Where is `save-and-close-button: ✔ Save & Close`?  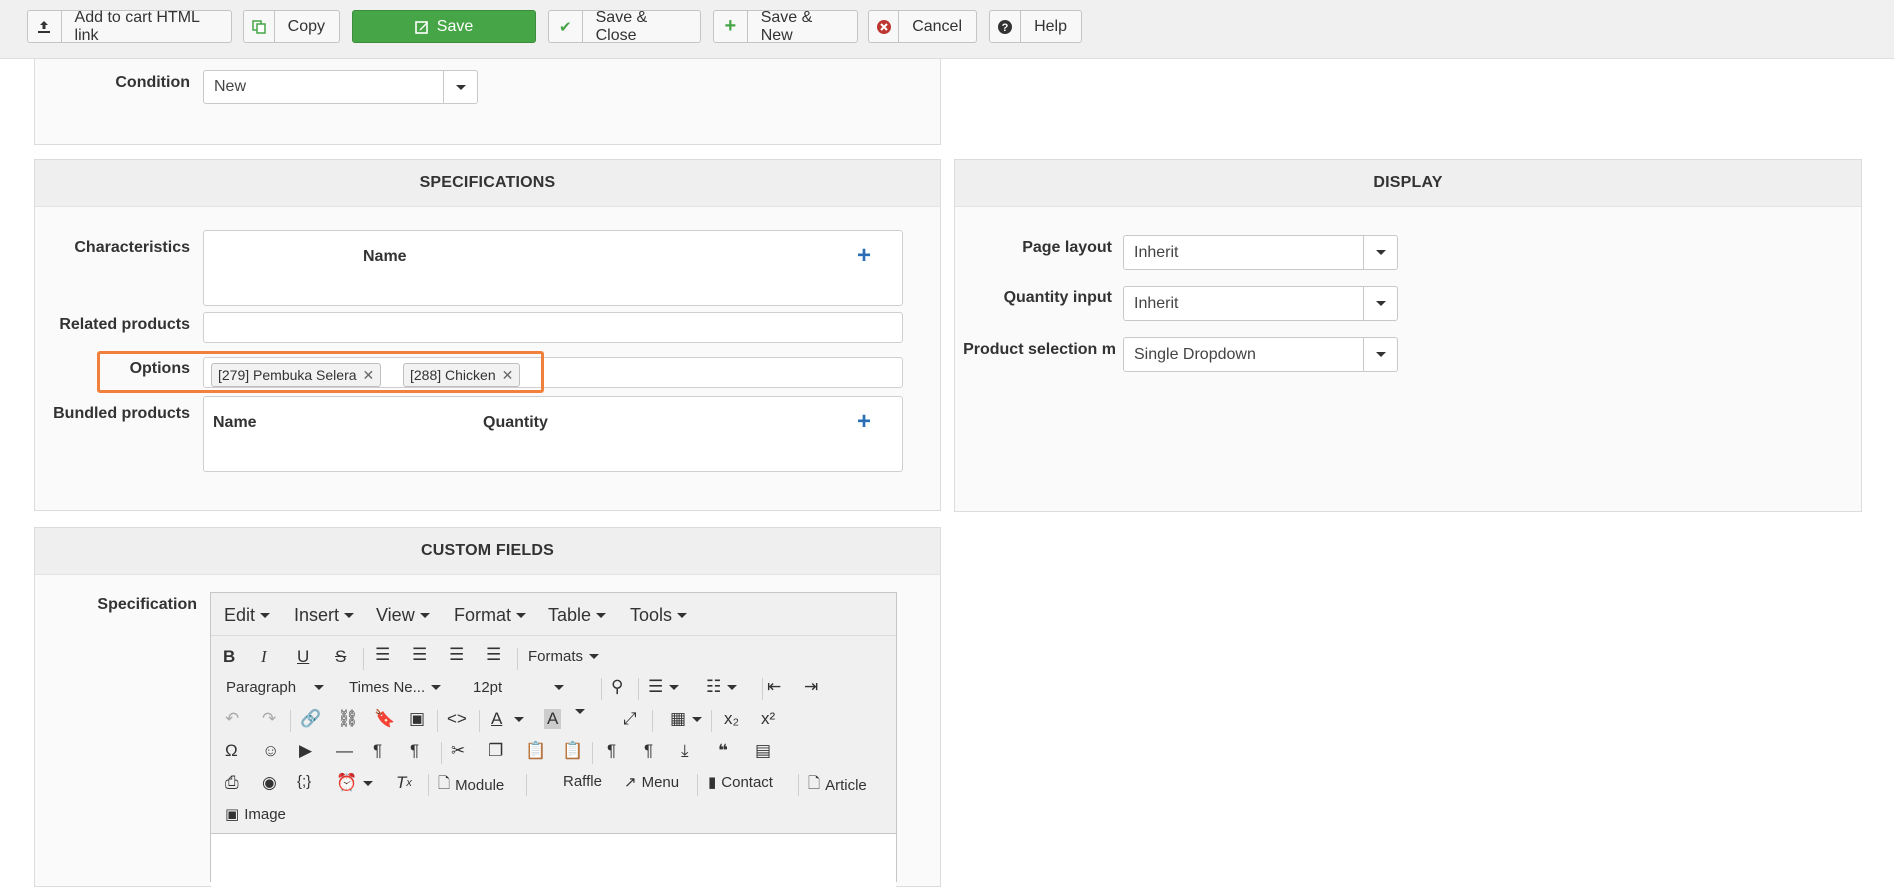
save-and-close-button: ✔ Save & Close is located at coordinates (624, 26).